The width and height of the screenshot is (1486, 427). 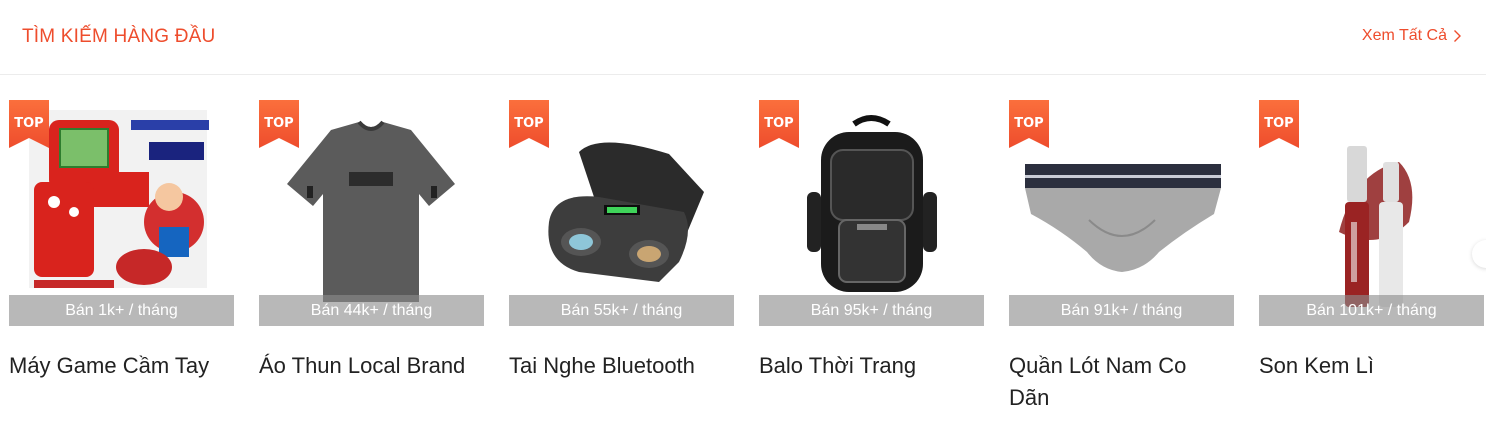 What do you see at coordinates (867, 251) in the screenshot?
I see `product-card-backpack: TOP Bán 95k+ / tháng Balo Thời Trang` at bounding box center [867, 251].